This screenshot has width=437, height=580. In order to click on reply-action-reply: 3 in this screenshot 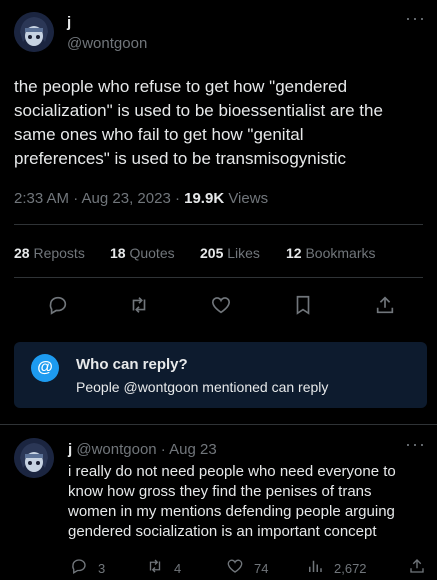, I will do `click(87, 568)`.